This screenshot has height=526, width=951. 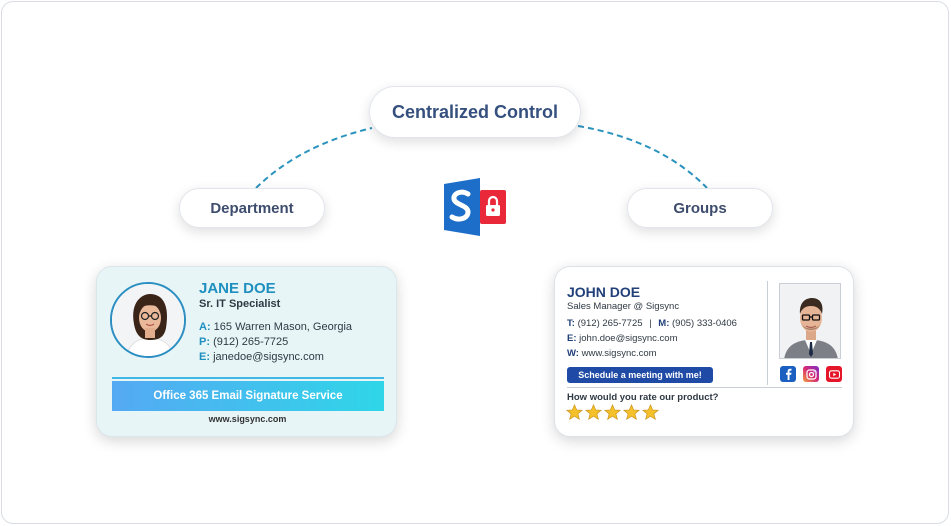 I want to click on sigsync-lock-logo-icon, so click(x=475, y=207).